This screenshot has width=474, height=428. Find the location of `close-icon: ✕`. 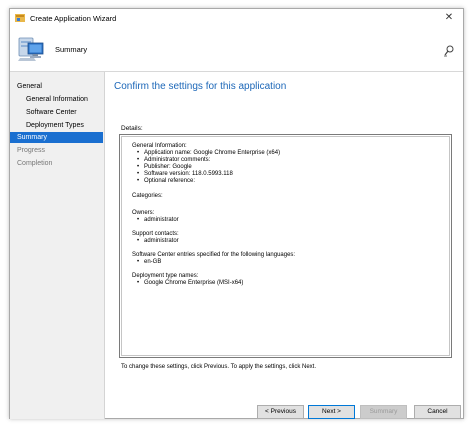

close-icon: ✕ is located at coordinates (449, 18).